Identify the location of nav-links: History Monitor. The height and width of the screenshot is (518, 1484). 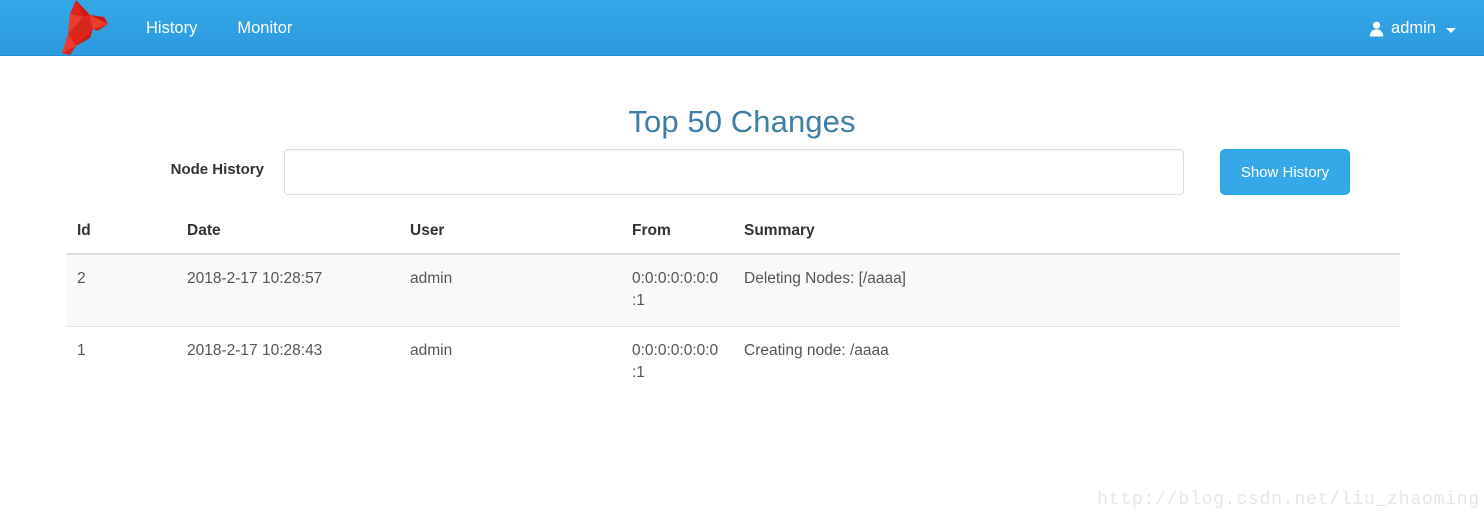
(219, 28).